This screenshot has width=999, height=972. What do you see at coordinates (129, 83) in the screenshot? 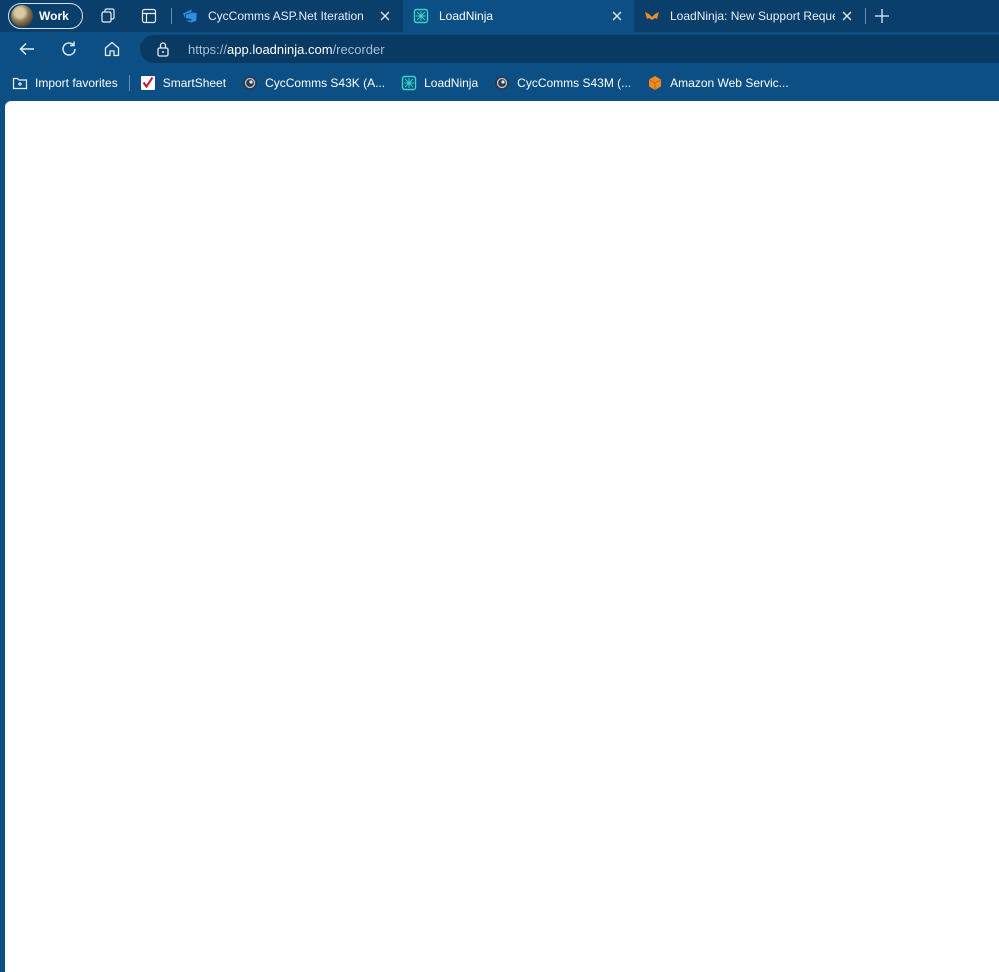
I see `favorites-separator` at bounding box center [129, 83].